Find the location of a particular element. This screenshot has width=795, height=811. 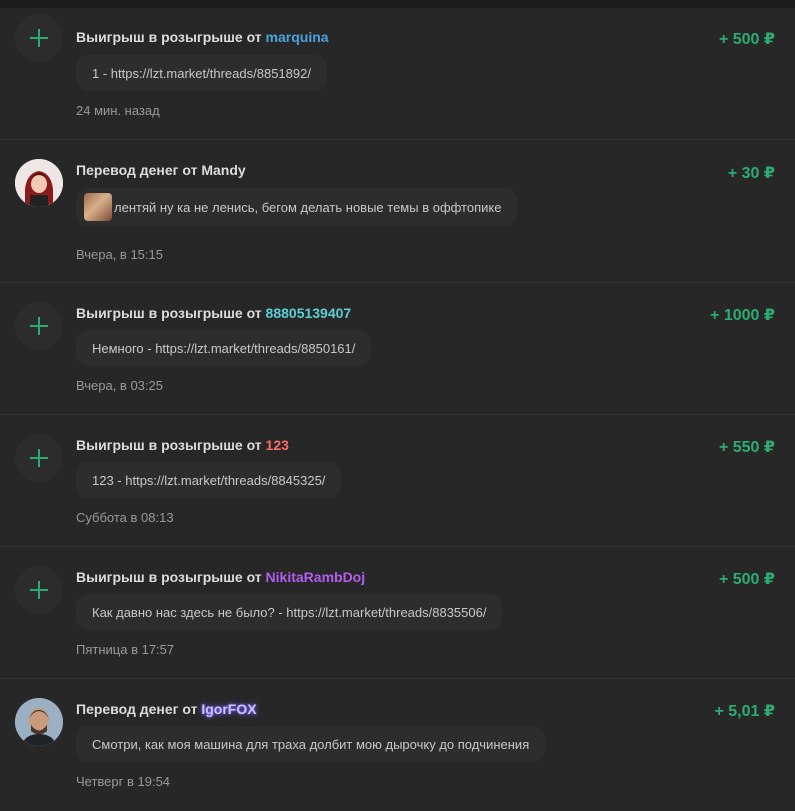

avatar-igorfox is located at coordinates (39, 722).